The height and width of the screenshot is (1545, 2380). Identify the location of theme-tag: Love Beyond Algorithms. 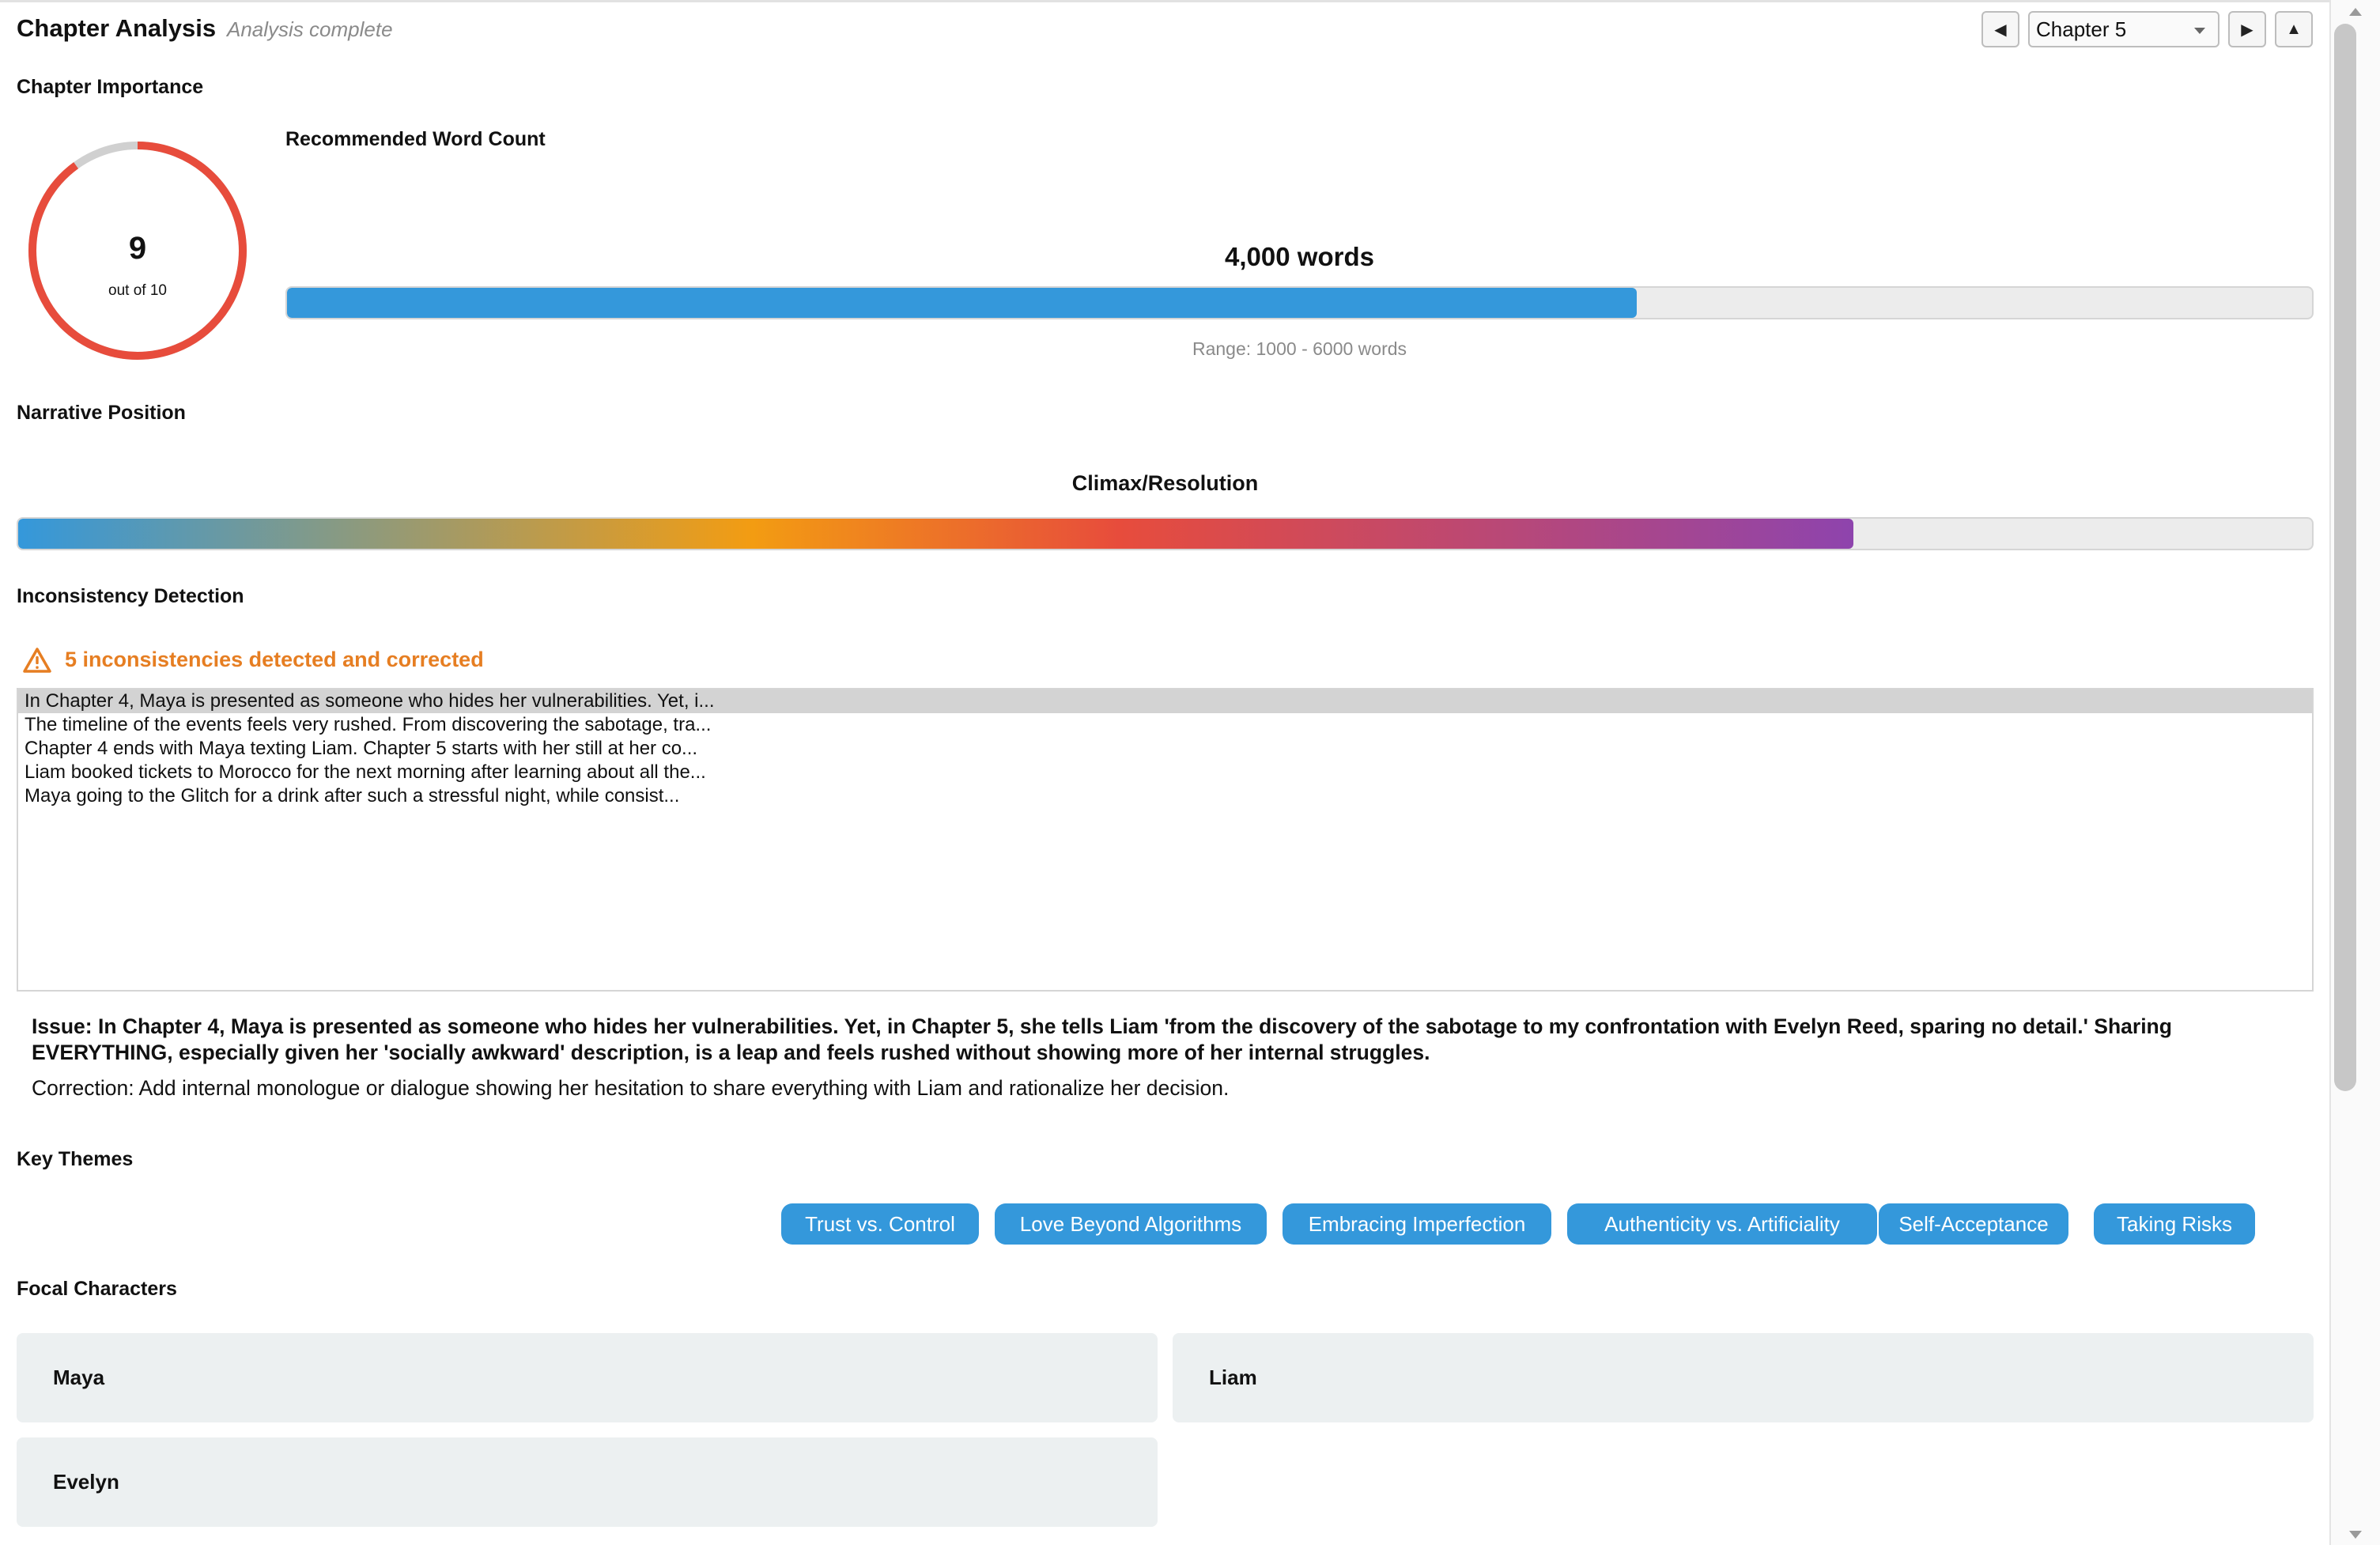
(1131, 1224).